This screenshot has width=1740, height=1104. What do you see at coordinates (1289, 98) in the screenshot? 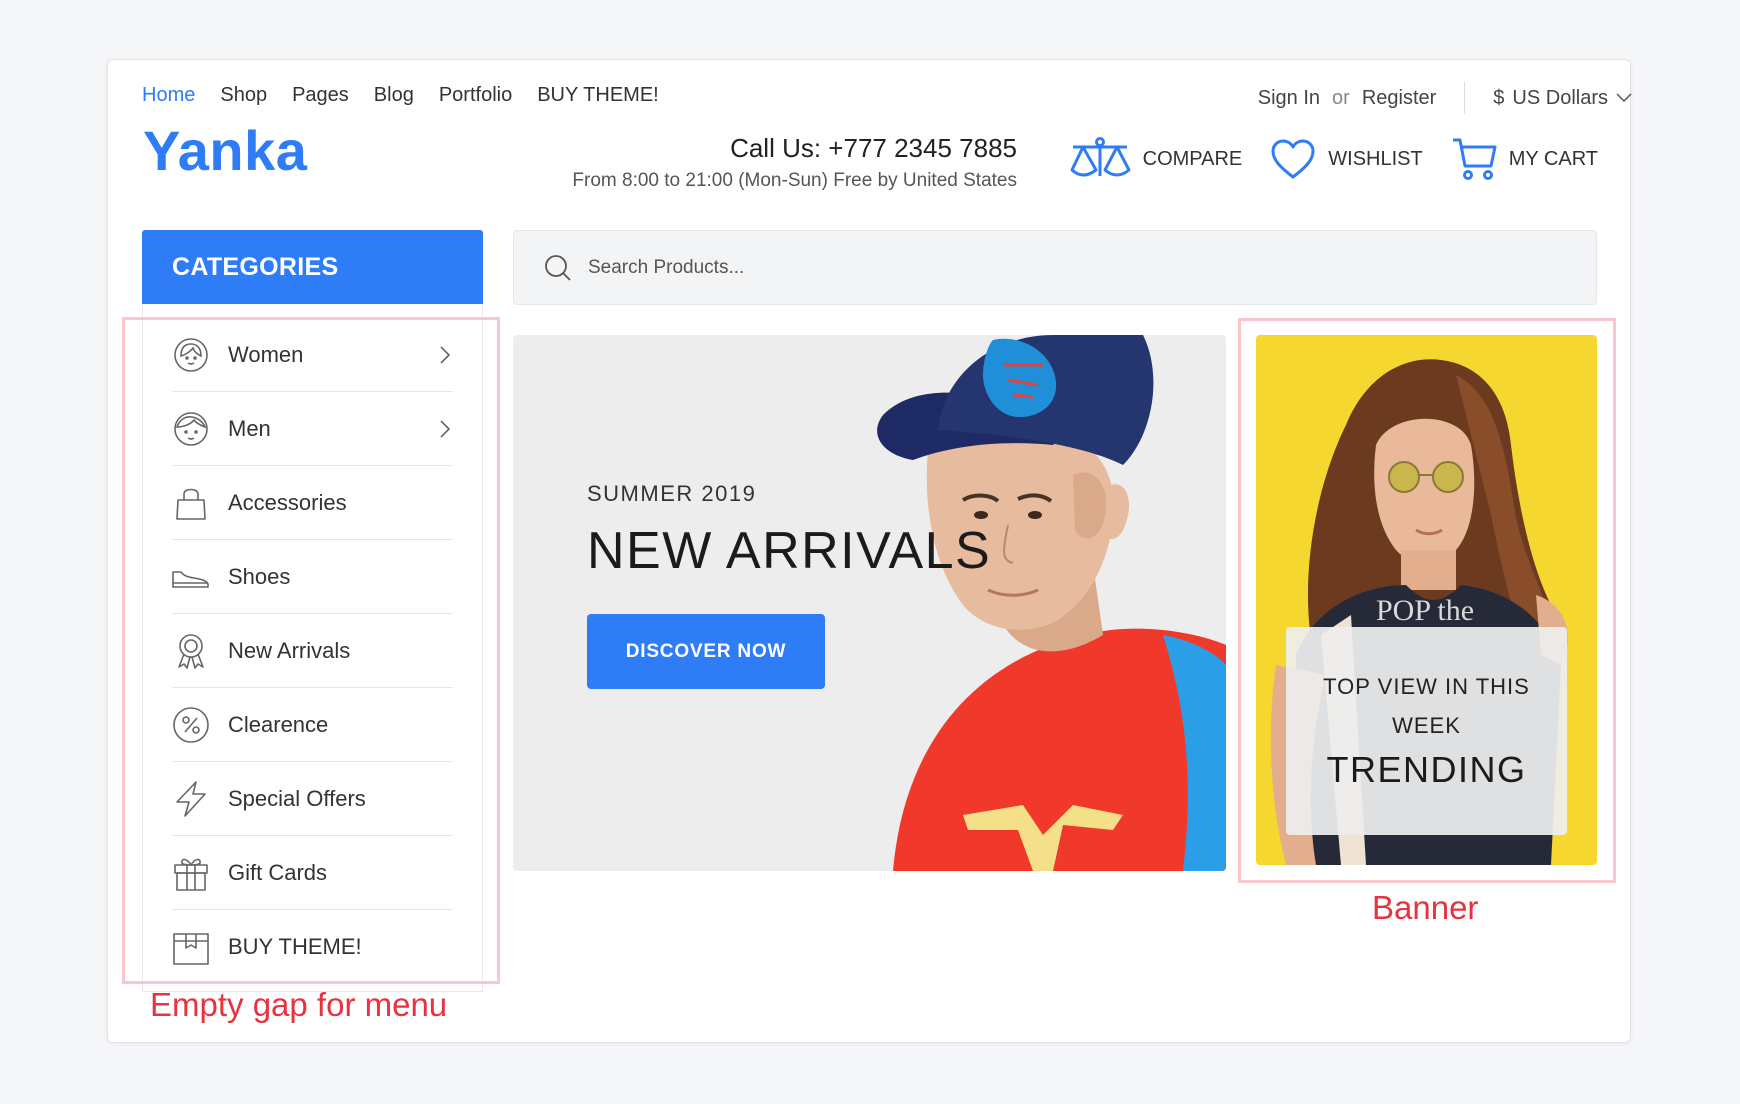
I see `sign-in-link: Sign In` at bounding box center [1289, 98].